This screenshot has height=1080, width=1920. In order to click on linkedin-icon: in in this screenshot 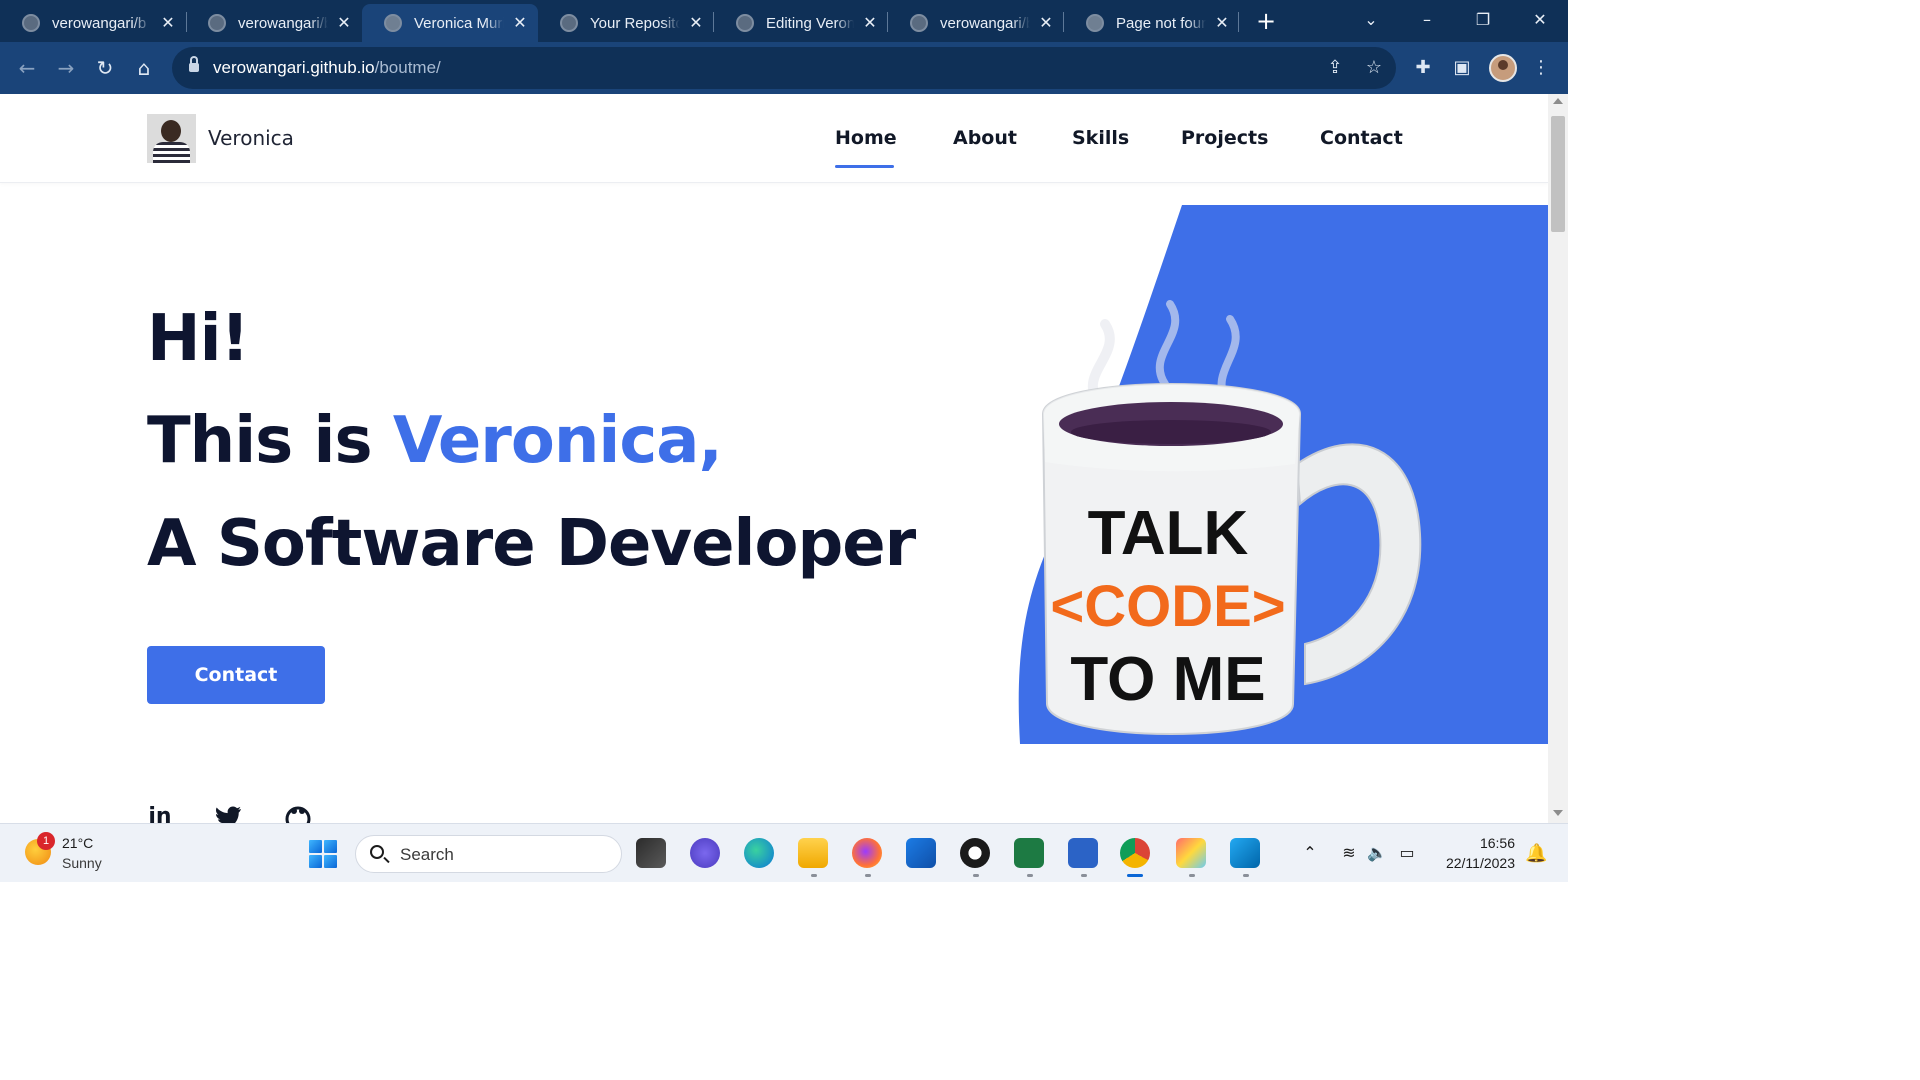, I will do `click(160, 815)`.